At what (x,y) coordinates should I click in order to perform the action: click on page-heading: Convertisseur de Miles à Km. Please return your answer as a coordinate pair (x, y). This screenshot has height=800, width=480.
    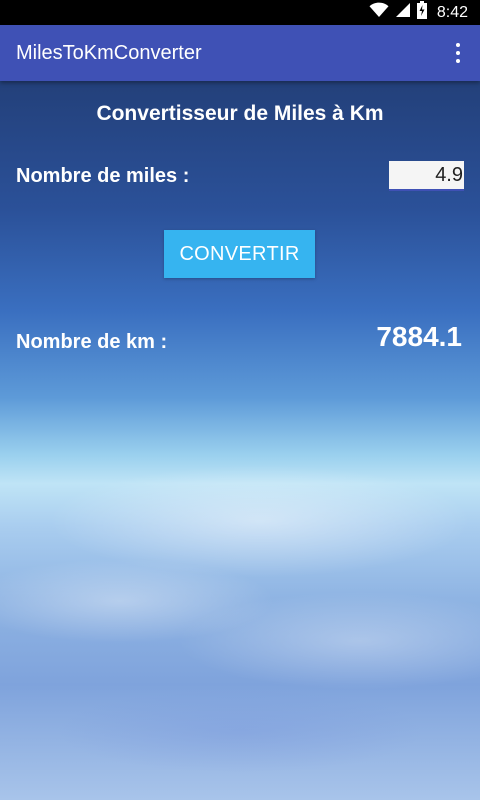
    Looking at the image, I should click on (240, 113).